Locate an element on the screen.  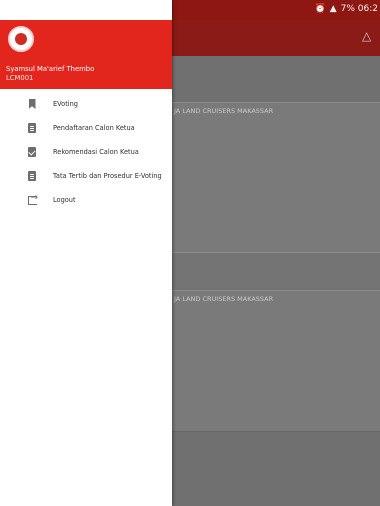
alarm-icon: ⏰ is located at coordinates (320, 9).